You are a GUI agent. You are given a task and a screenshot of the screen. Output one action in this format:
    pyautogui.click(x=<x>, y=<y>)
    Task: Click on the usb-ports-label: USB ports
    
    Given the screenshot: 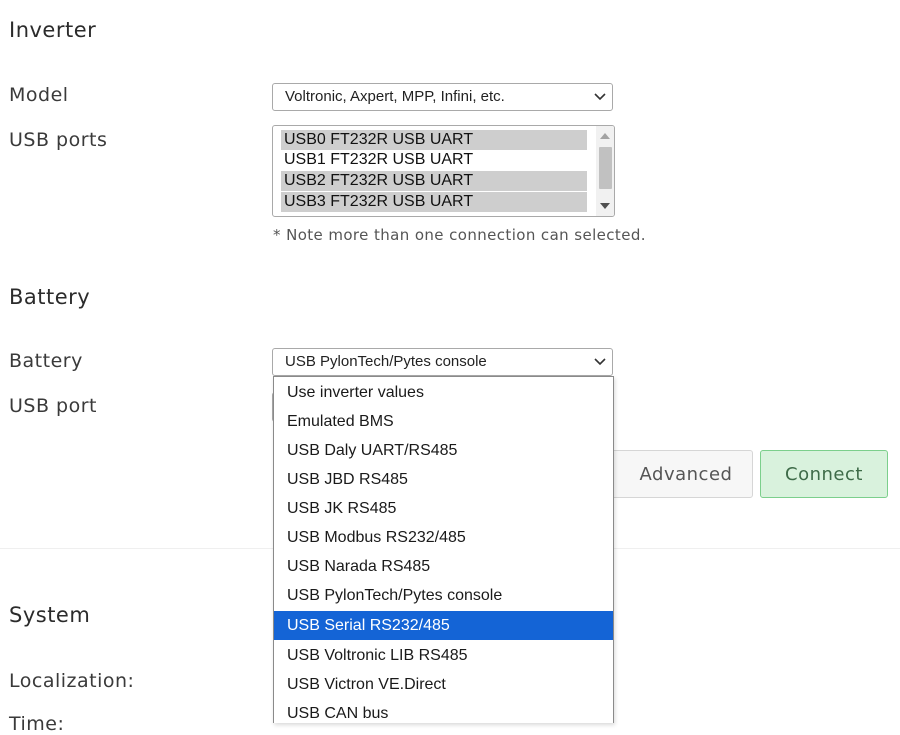 What is the action you would take?
    pyautogui.click(x=58, y=140)
    